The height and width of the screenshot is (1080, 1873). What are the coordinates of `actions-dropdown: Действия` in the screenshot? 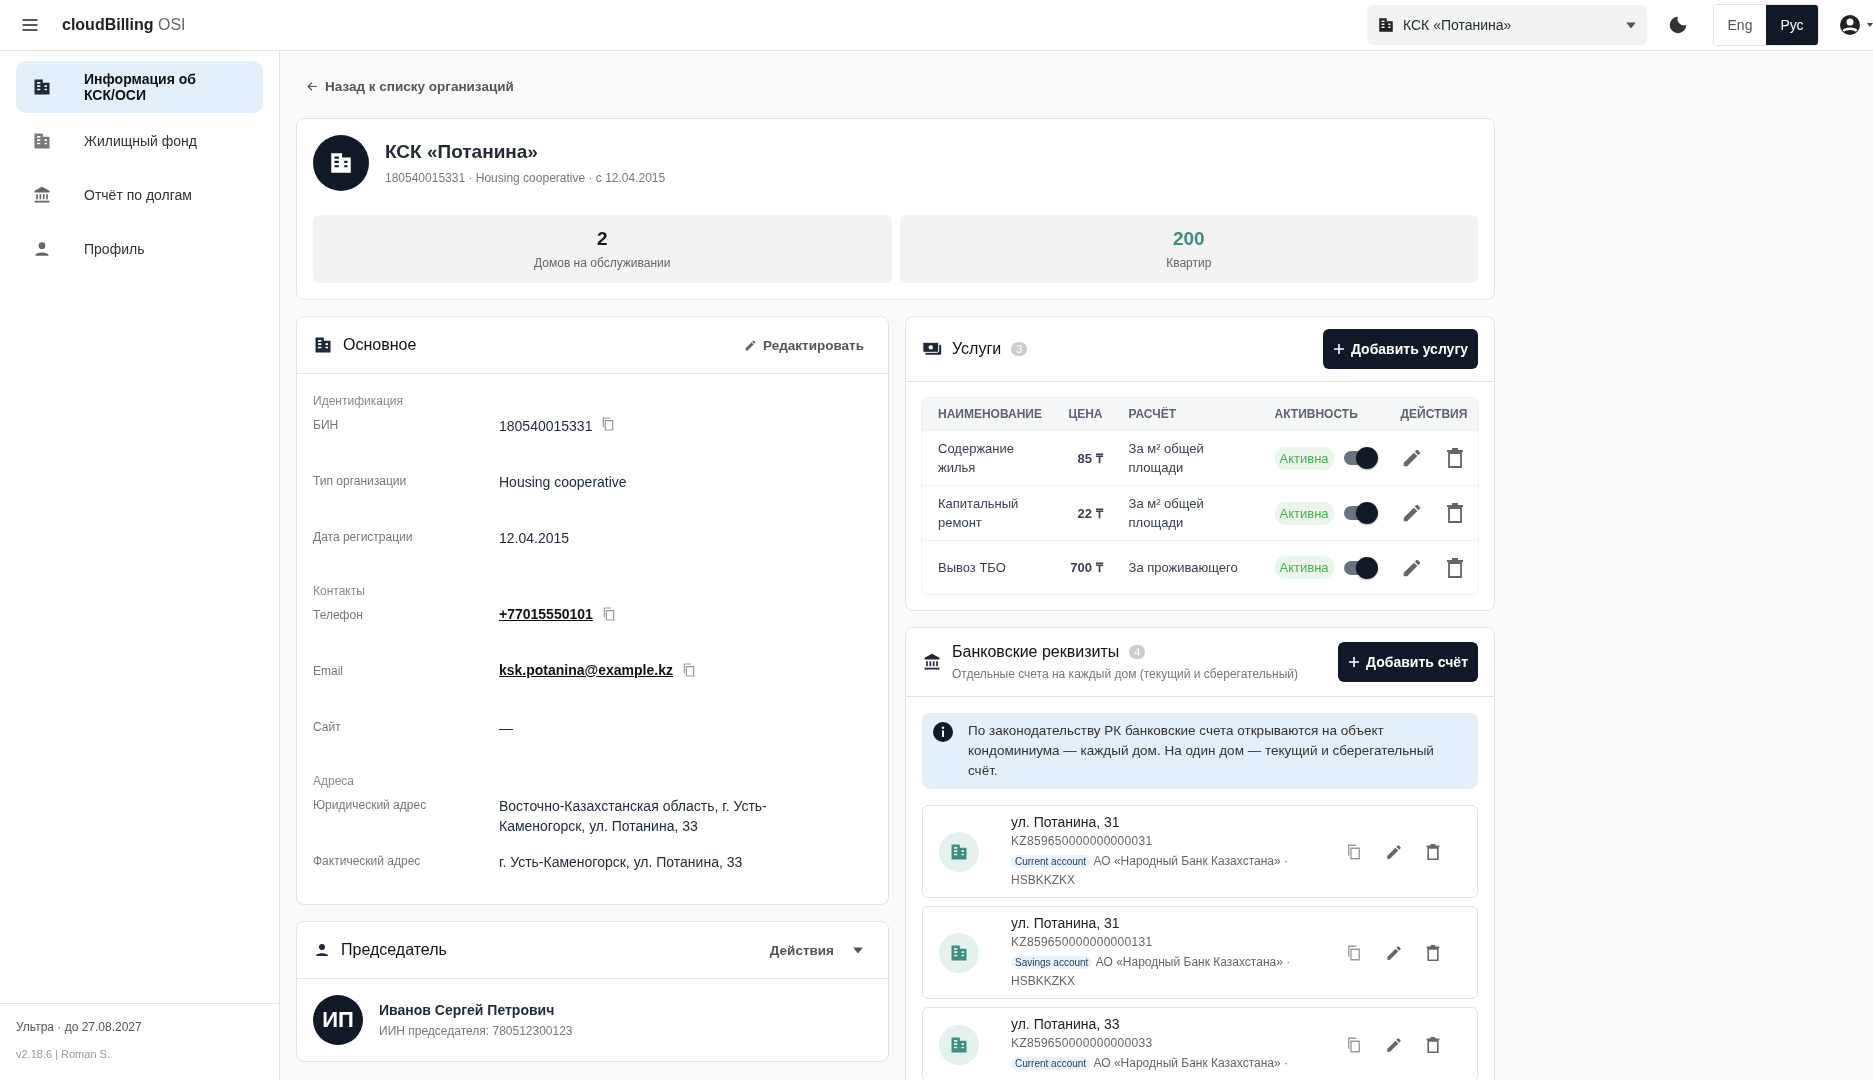 It's located at (816, 950).